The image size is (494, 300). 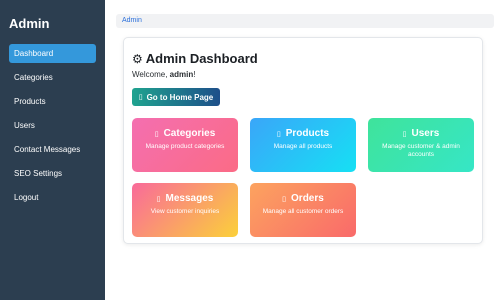 I want to click on sidebar-item-users: Users, so click(x=52, y=125).